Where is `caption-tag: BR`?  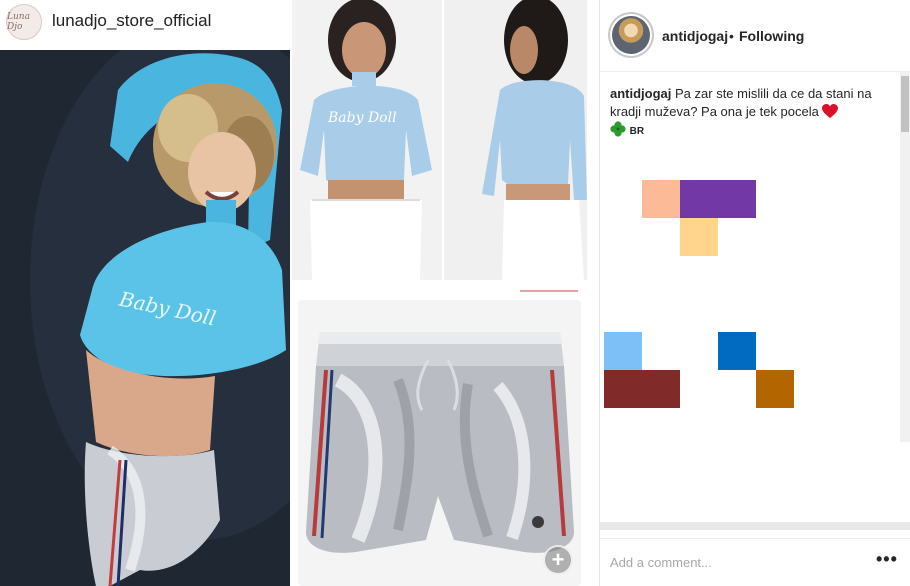
caption-tag: BR is located at coordinates (637, 131).